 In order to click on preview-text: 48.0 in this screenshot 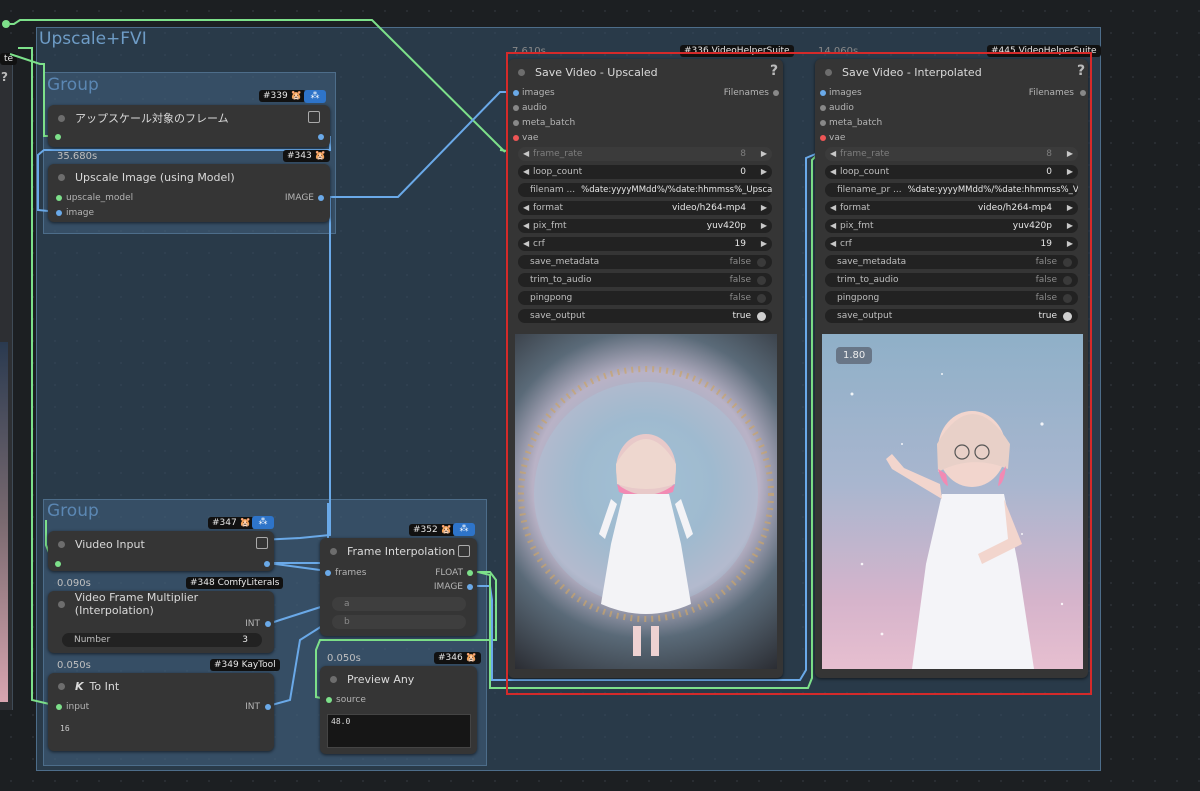, I will do `click(341, 721)`.